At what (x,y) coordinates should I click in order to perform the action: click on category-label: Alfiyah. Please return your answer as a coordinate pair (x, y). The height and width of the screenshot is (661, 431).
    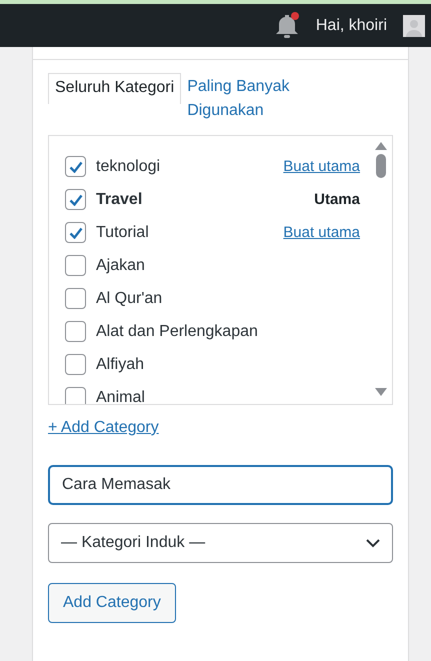
    Looking at the image, I should click on (121, 365).